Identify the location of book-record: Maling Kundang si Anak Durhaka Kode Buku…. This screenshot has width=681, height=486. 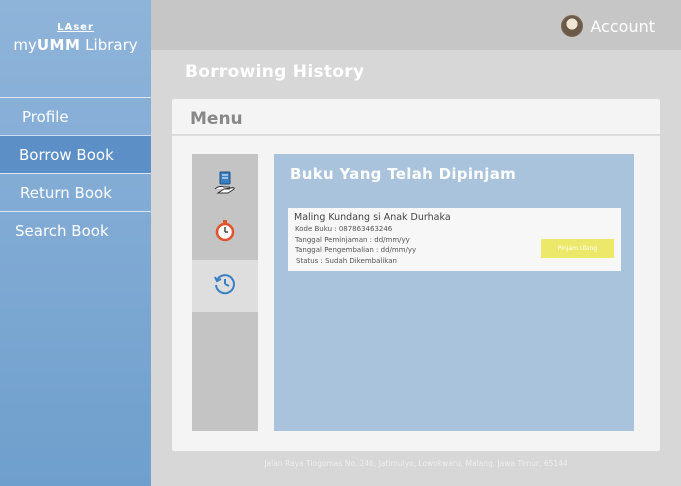
(454, 239).